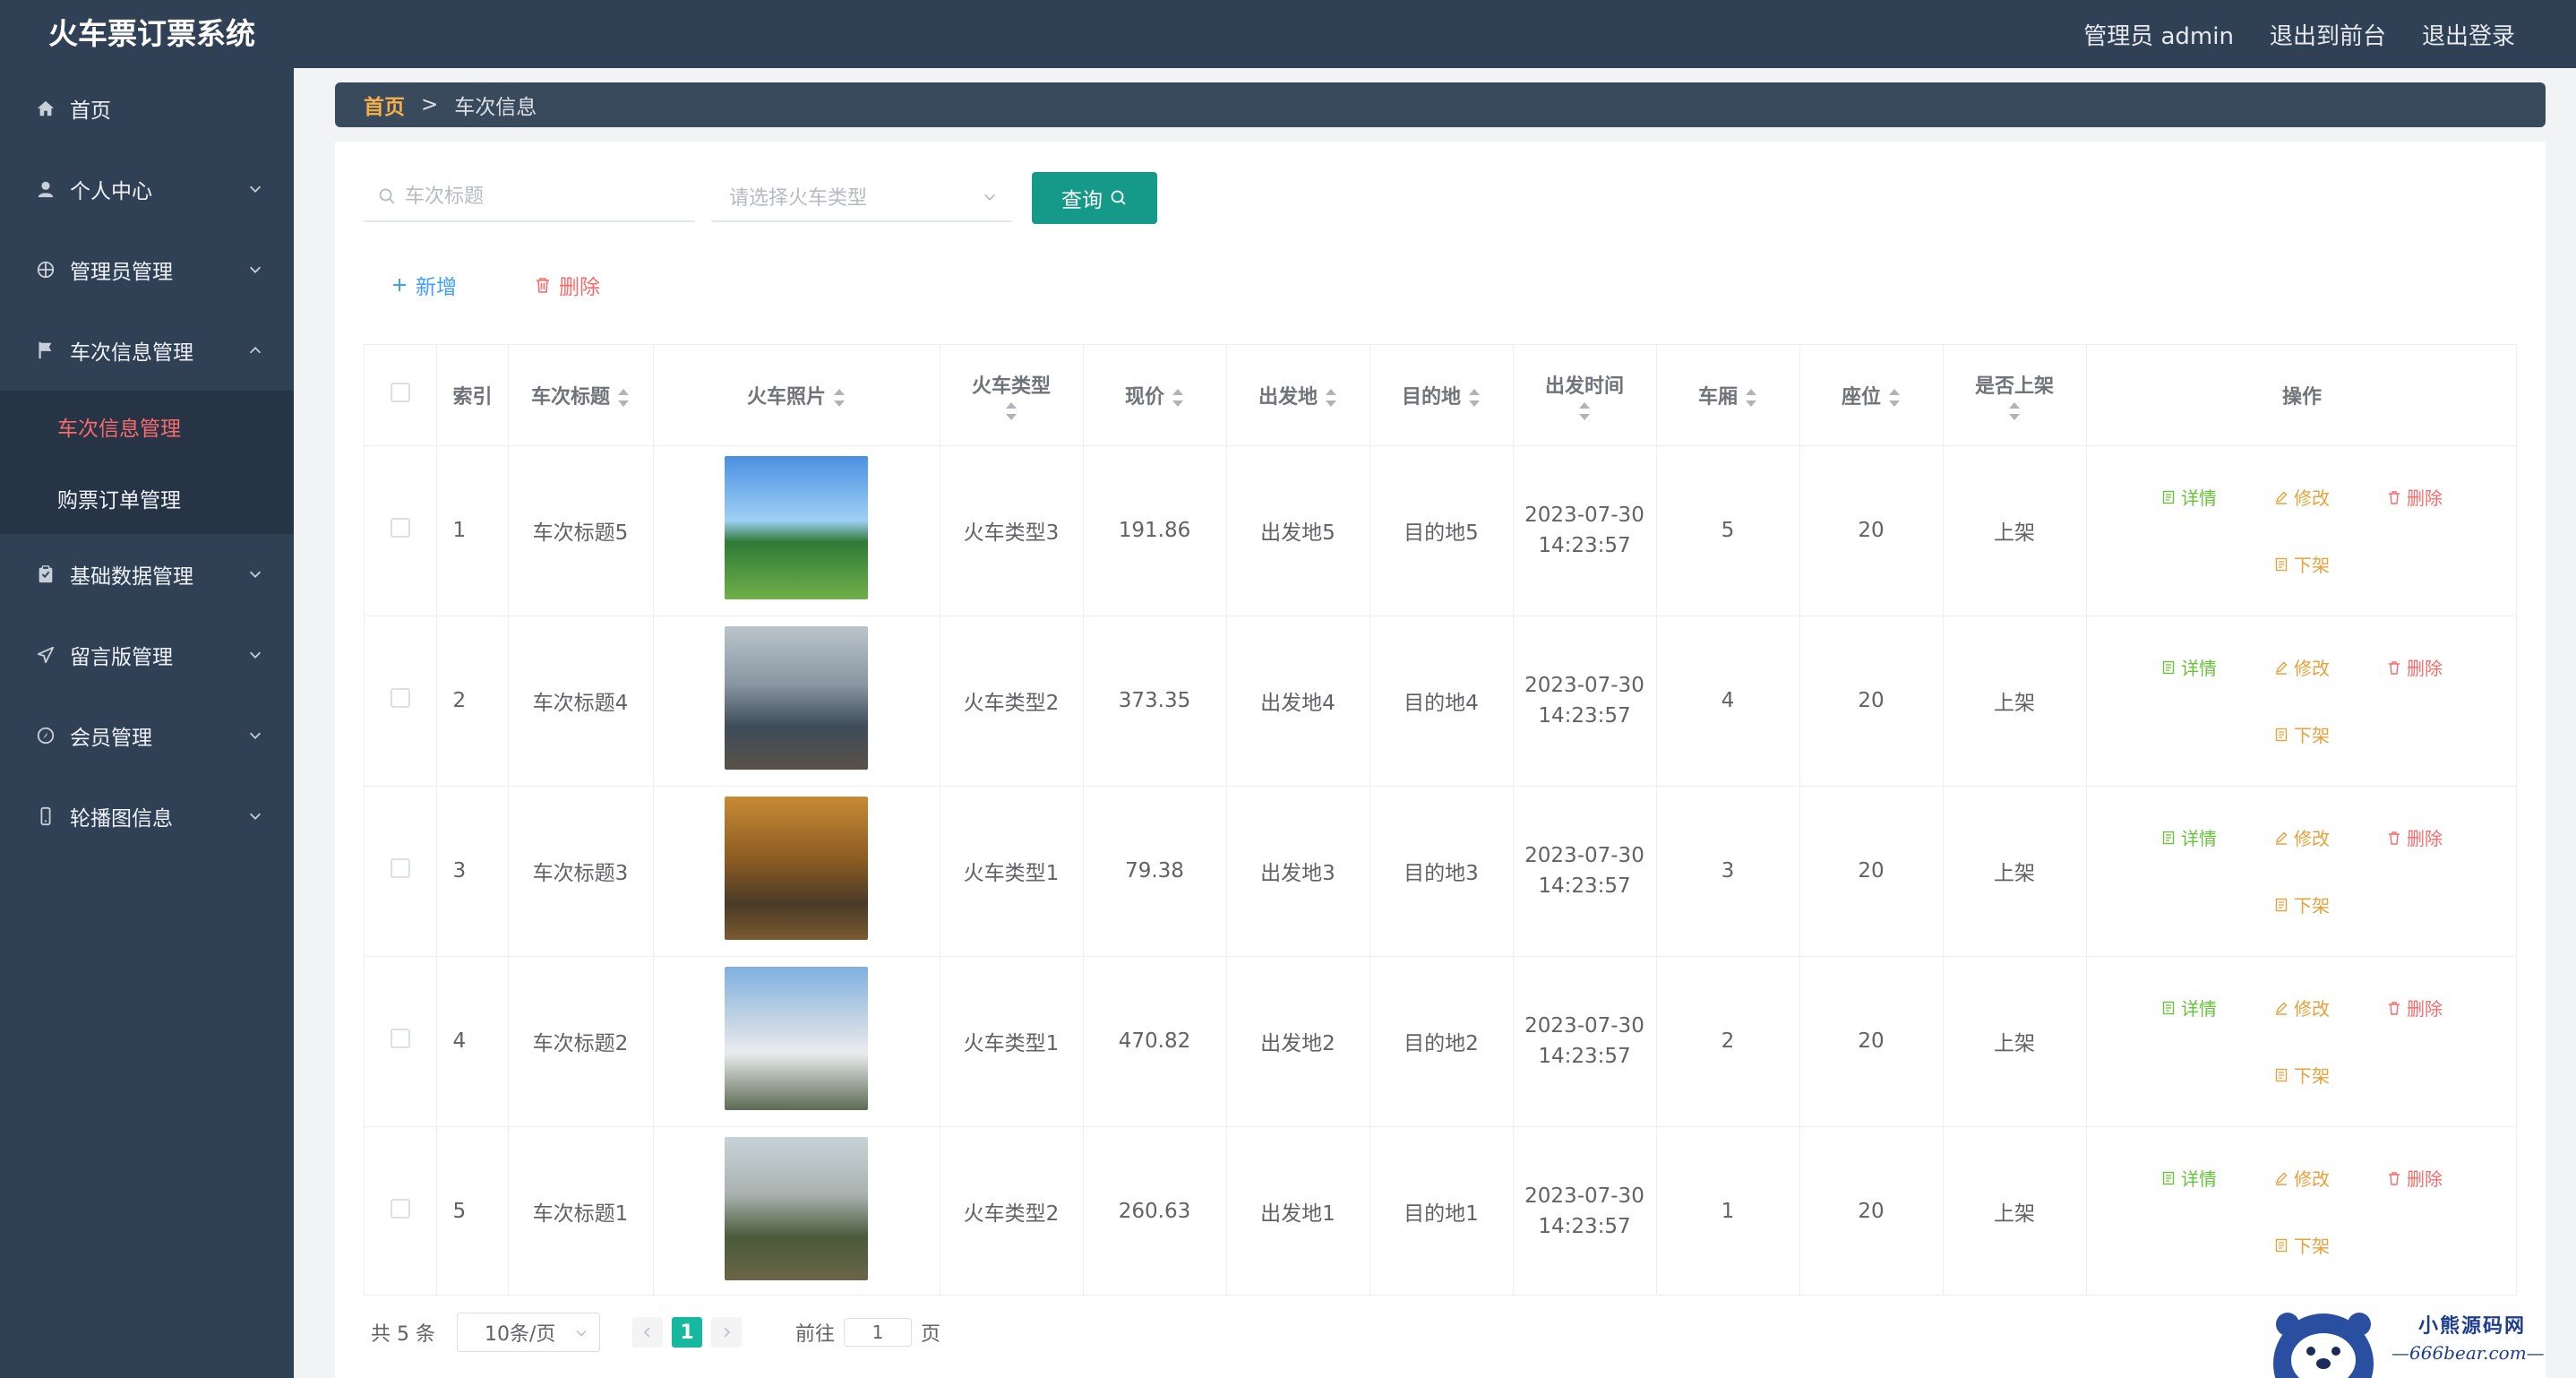 The width and height of the screenshot is (2576, 1378). I want to click on logout-link: 退出登录, so click(2468, 34).